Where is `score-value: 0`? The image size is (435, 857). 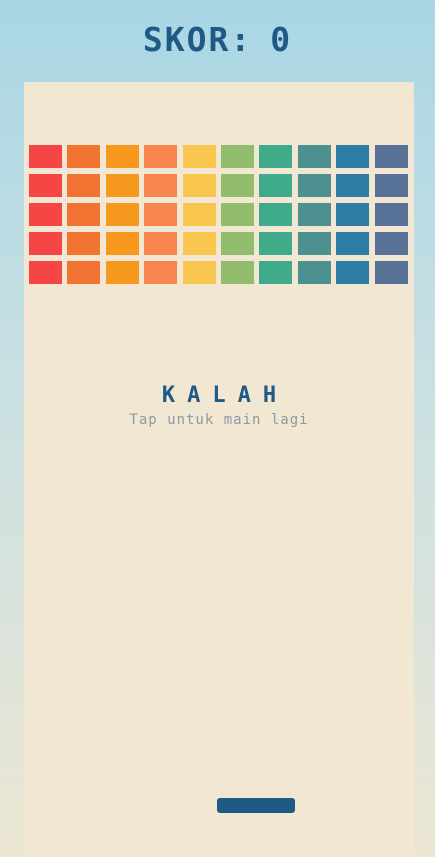 score-value: 0 is located at coordinates (281, 39).